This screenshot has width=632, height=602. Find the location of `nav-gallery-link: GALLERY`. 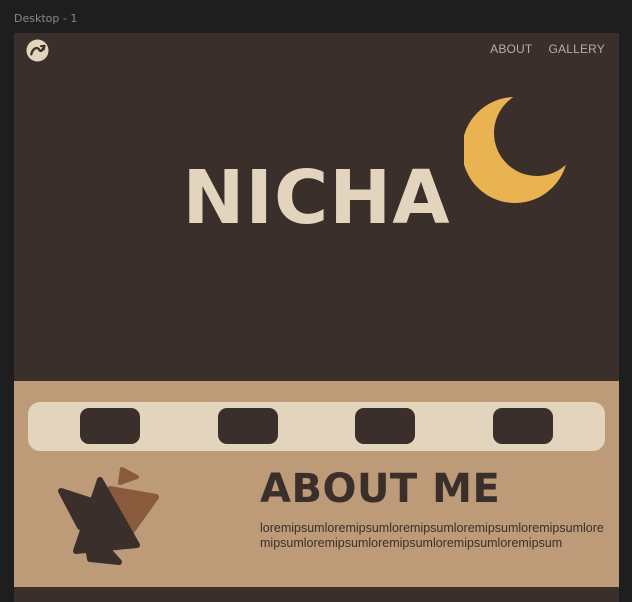

nav-gallery-link: GALLERY is located at coordinates (576, 49).